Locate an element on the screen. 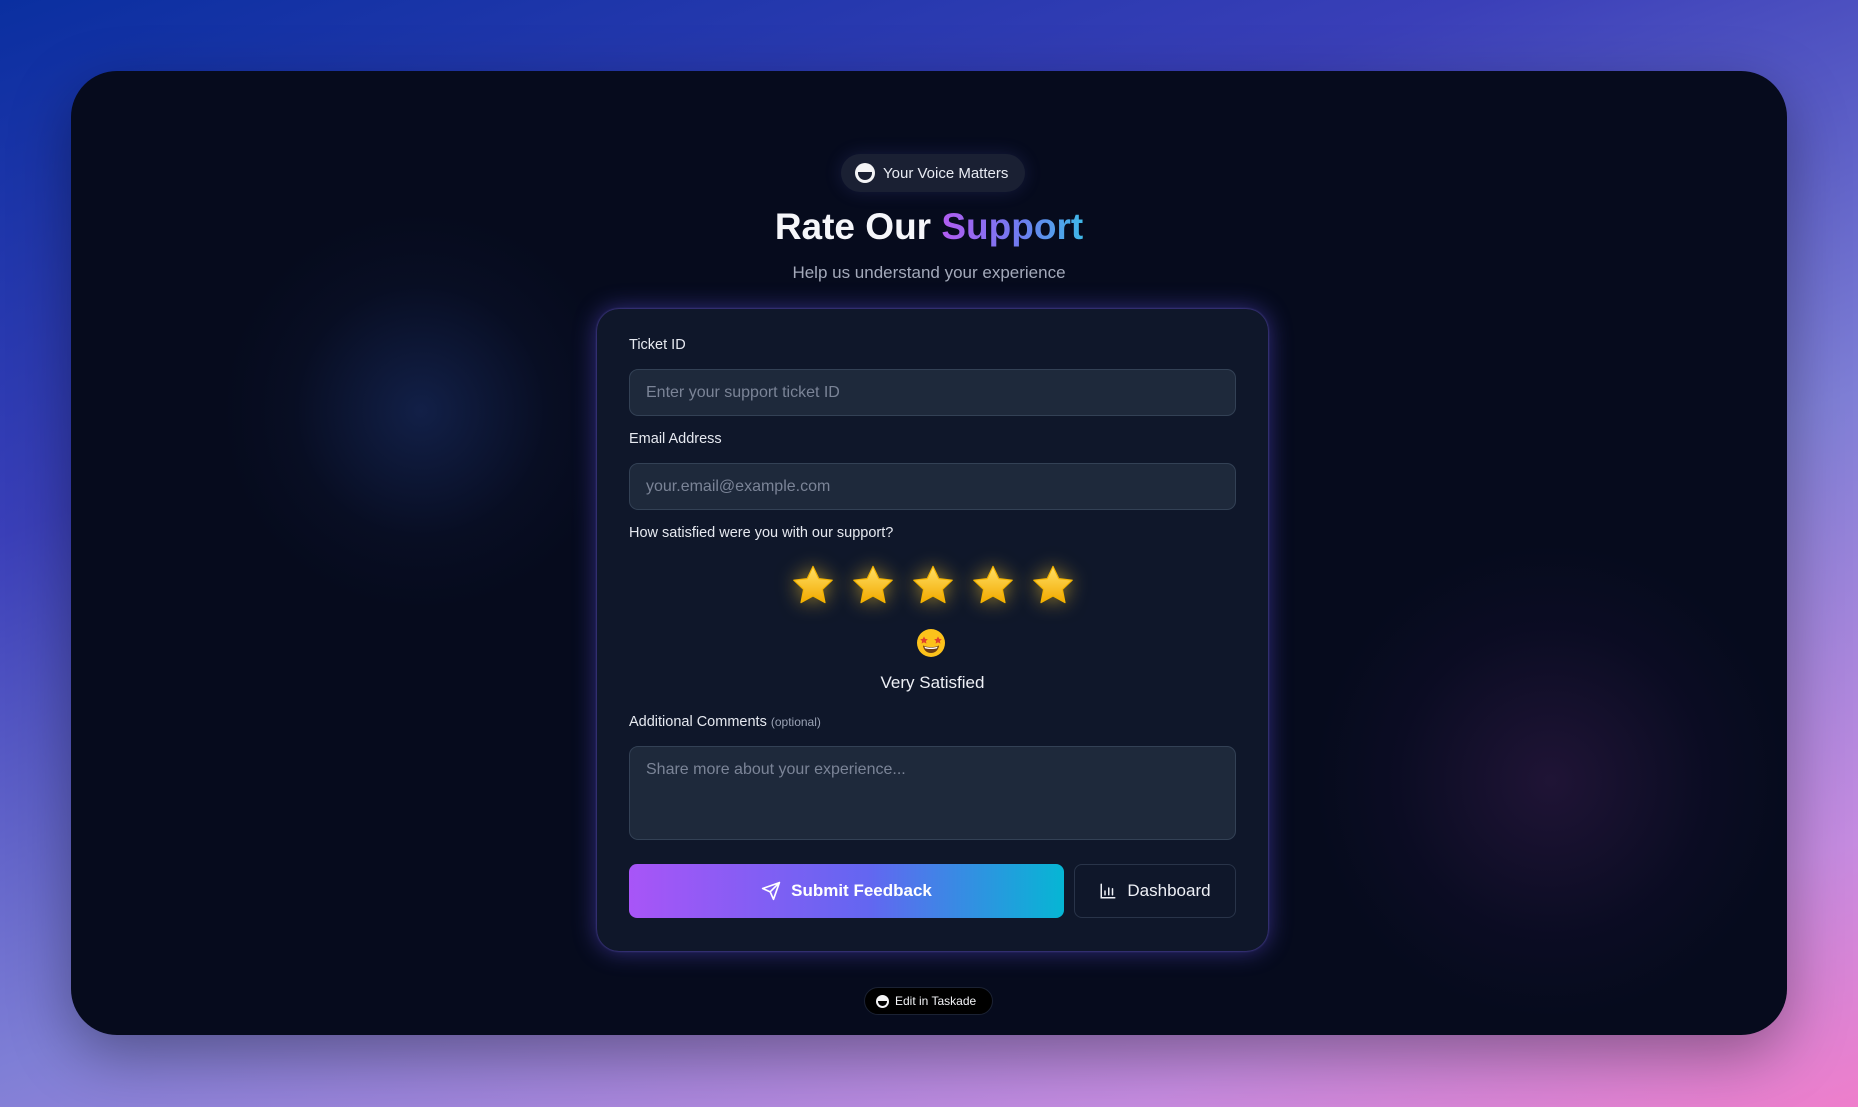 The width and height of the screenshot is (1858, 1107). star-4-icon is located at coordinates (993, 586).